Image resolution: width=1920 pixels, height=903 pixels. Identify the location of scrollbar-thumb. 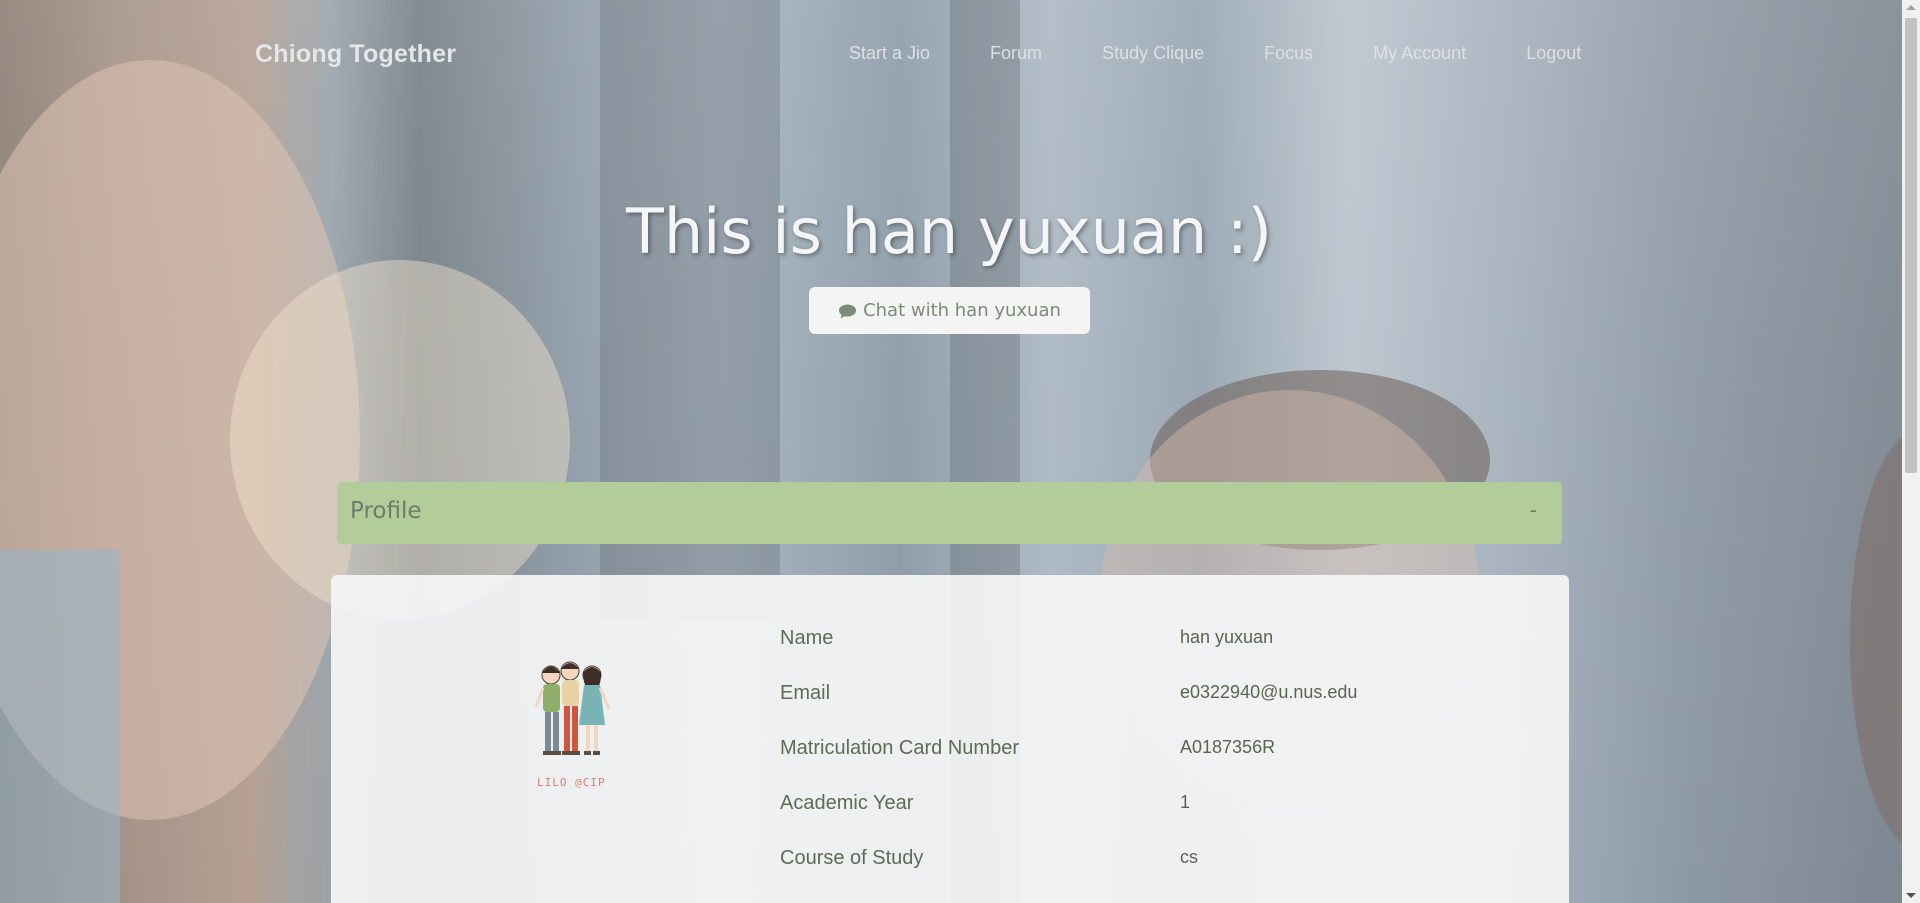
(1911, 245).